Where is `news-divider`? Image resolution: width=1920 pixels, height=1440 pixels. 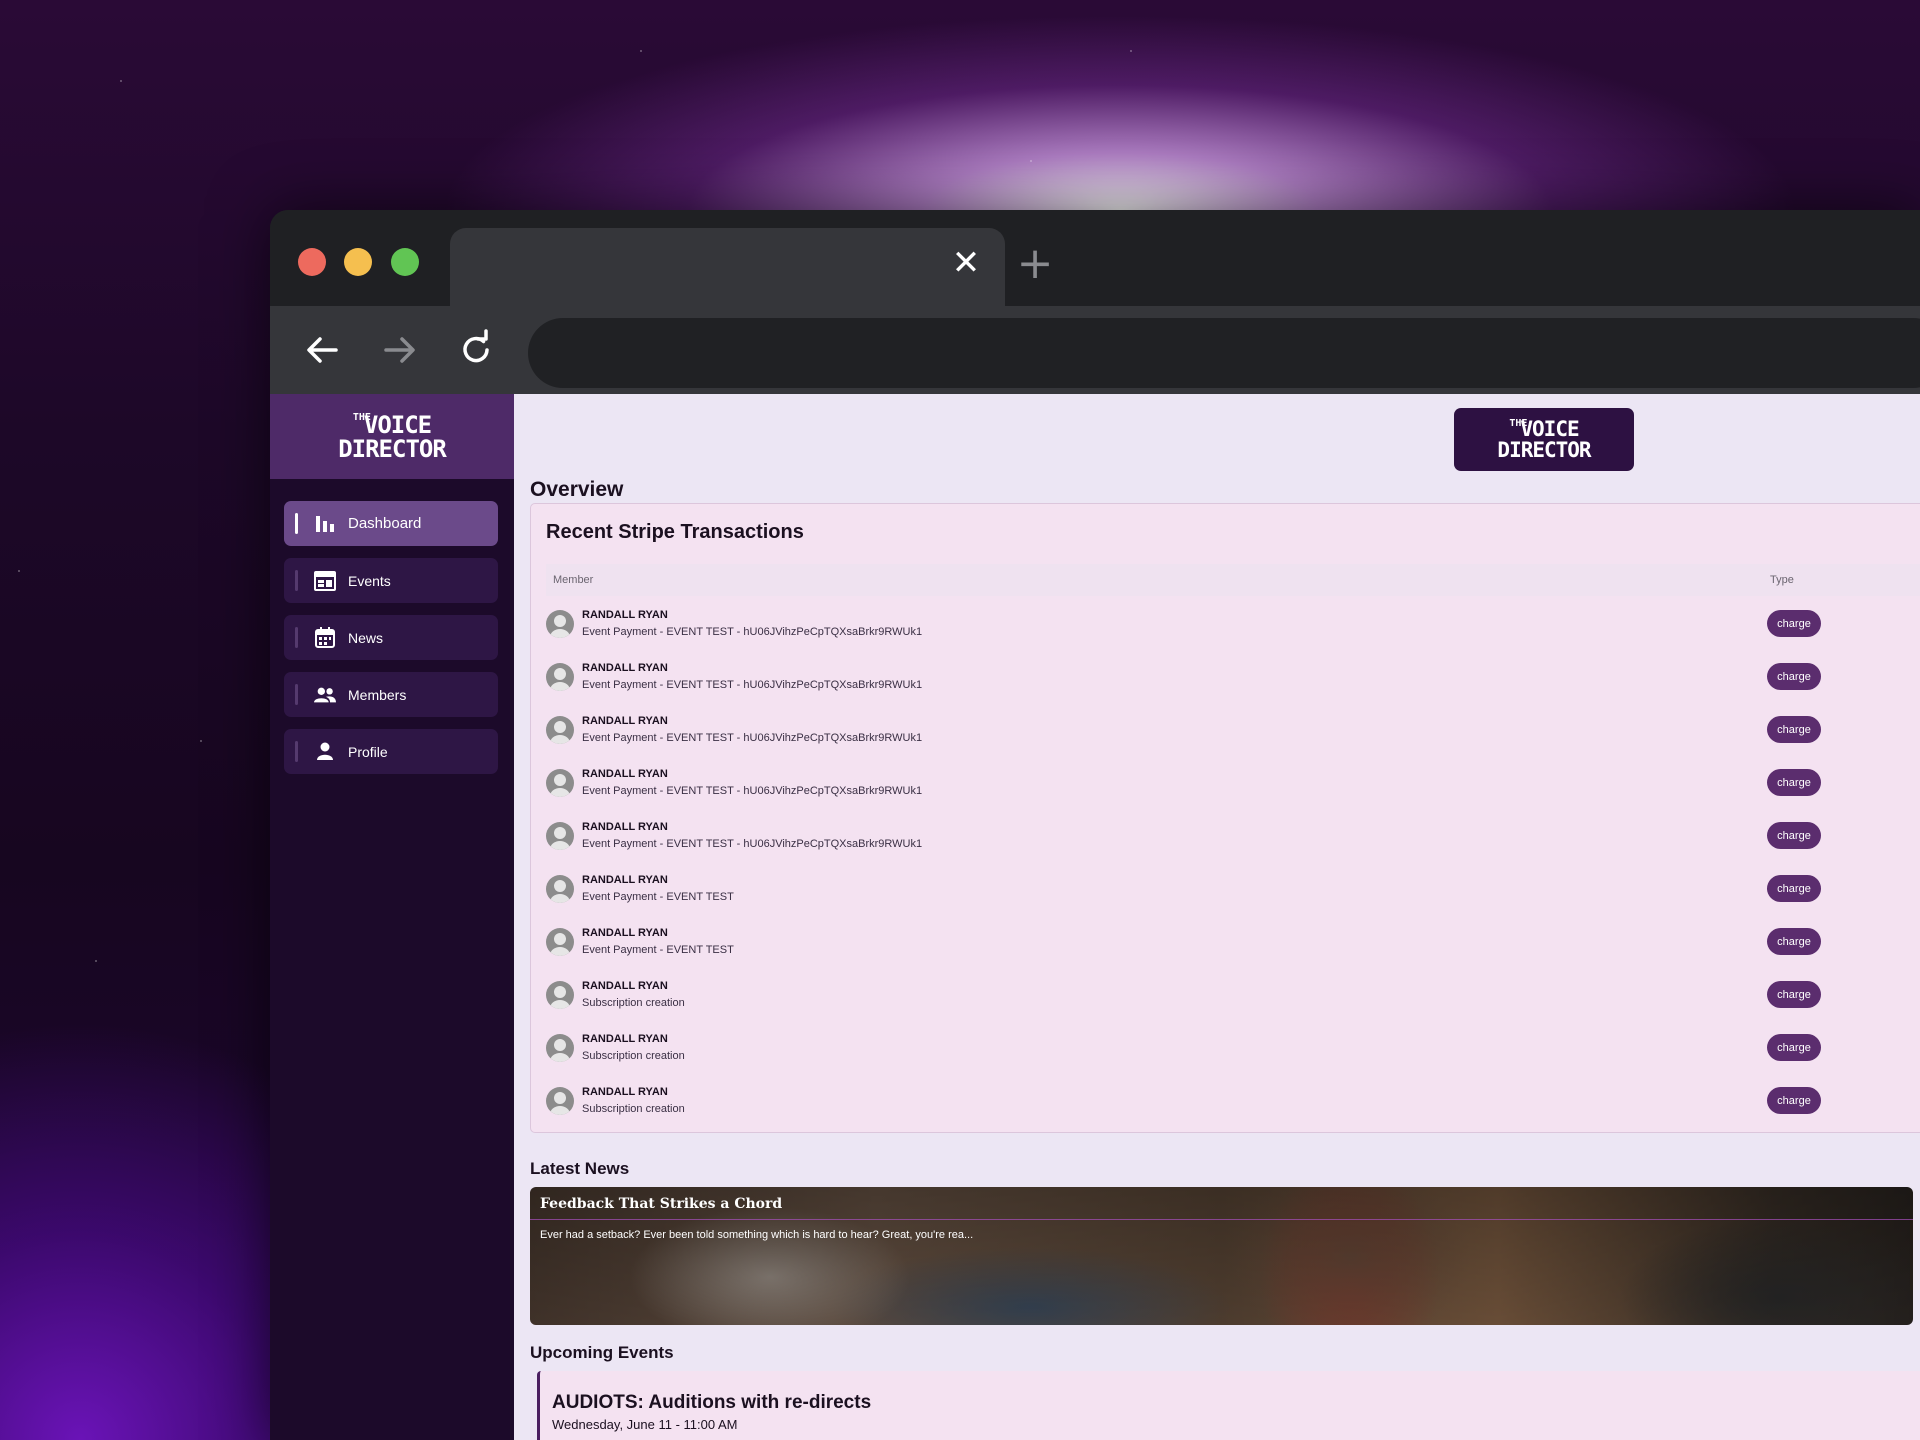 news-divider is located at coordinates (1221, 1219).